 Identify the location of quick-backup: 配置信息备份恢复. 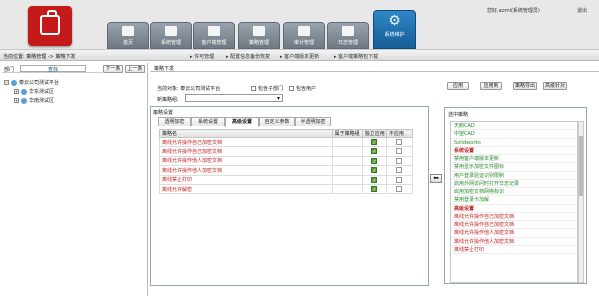
(248, 56).